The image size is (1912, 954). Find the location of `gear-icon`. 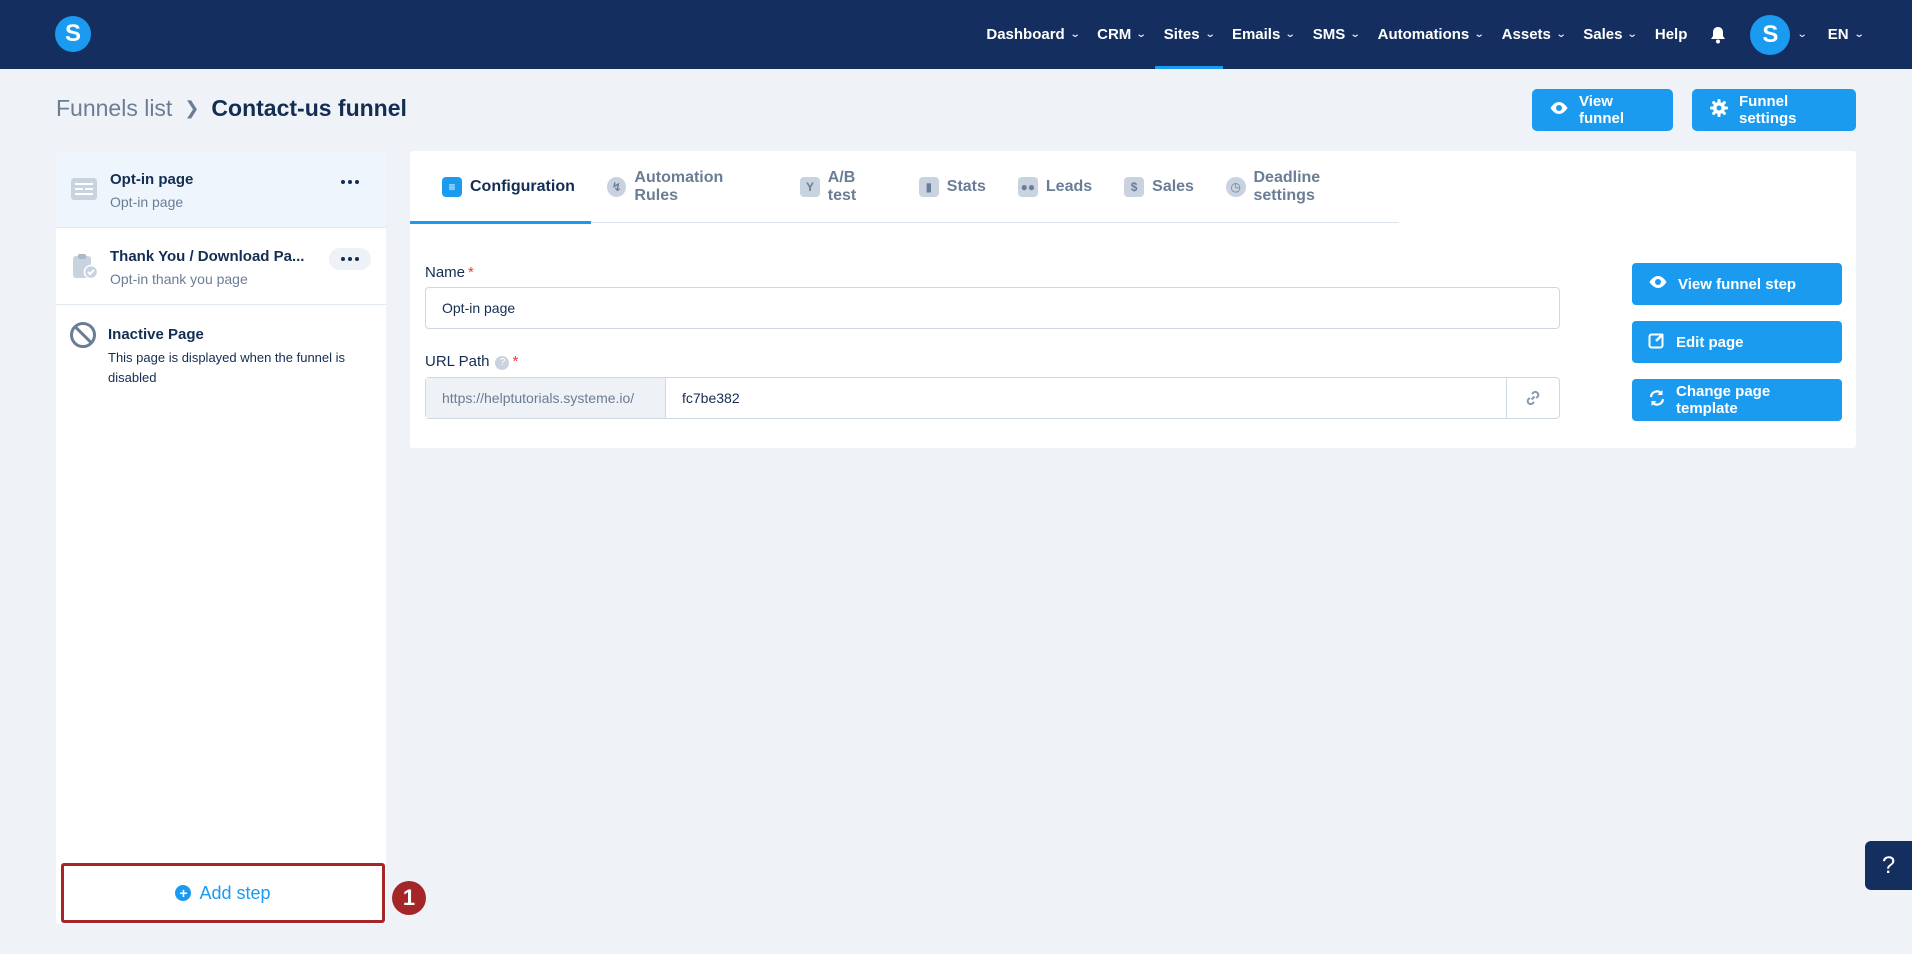

gear-icon is located at coordinates (1719, 110).